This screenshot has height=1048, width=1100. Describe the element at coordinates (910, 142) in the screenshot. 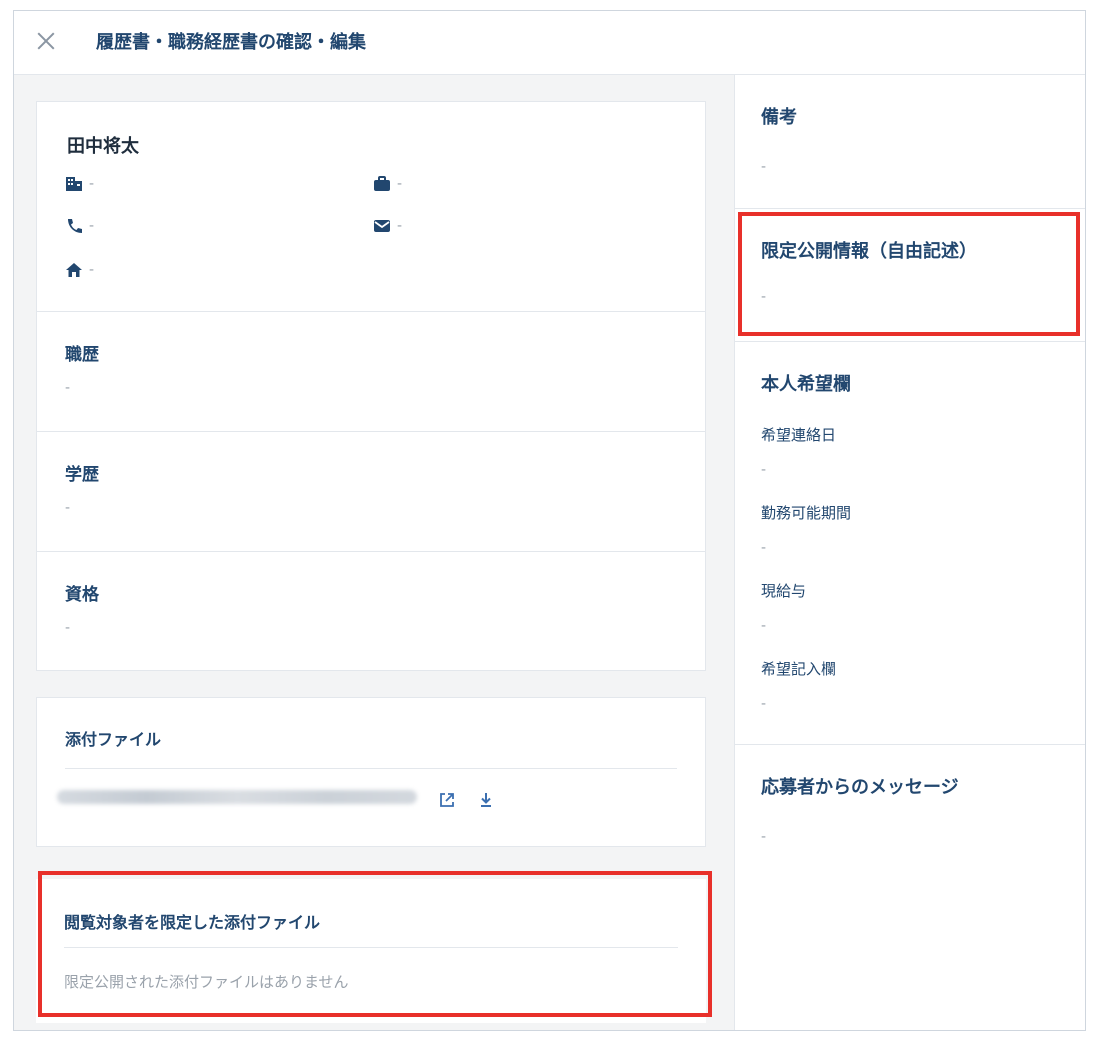

I see `notes-section: 備考 -` at that location.